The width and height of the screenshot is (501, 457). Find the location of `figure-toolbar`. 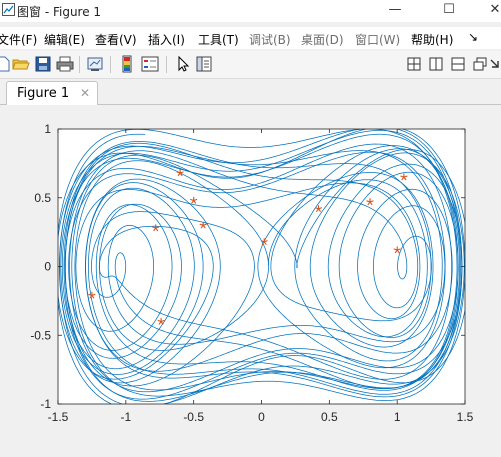

figure-toolbar is located at coordinates (250, 65).